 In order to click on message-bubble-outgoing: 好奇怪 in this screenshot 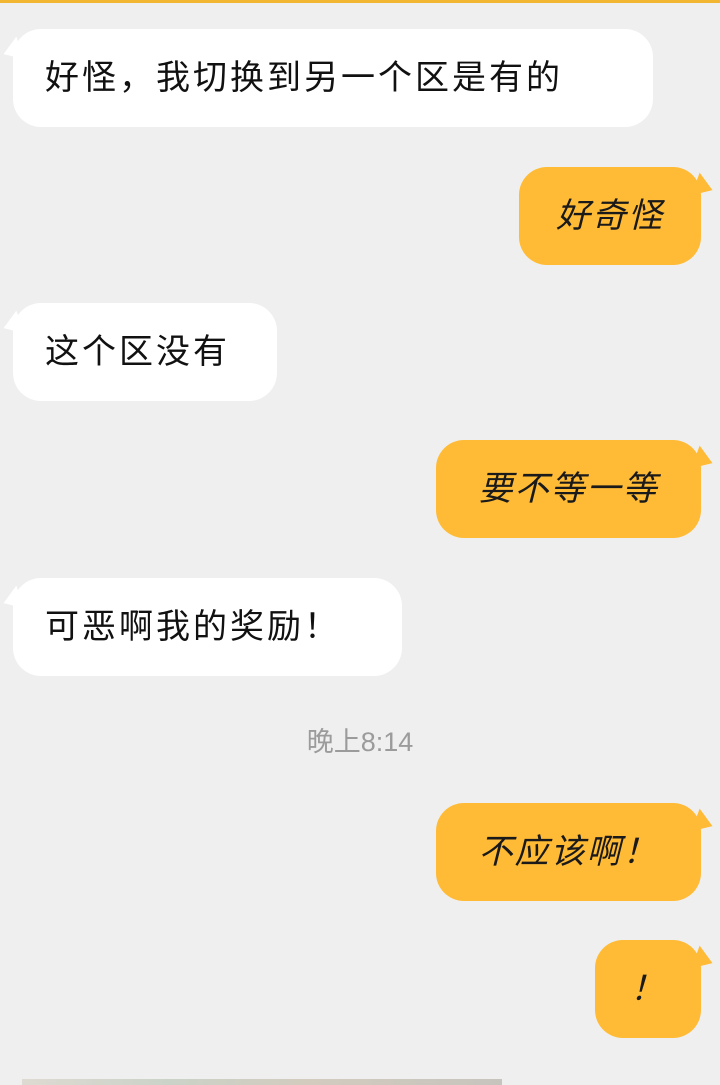, I will do `click(618, 216)`.